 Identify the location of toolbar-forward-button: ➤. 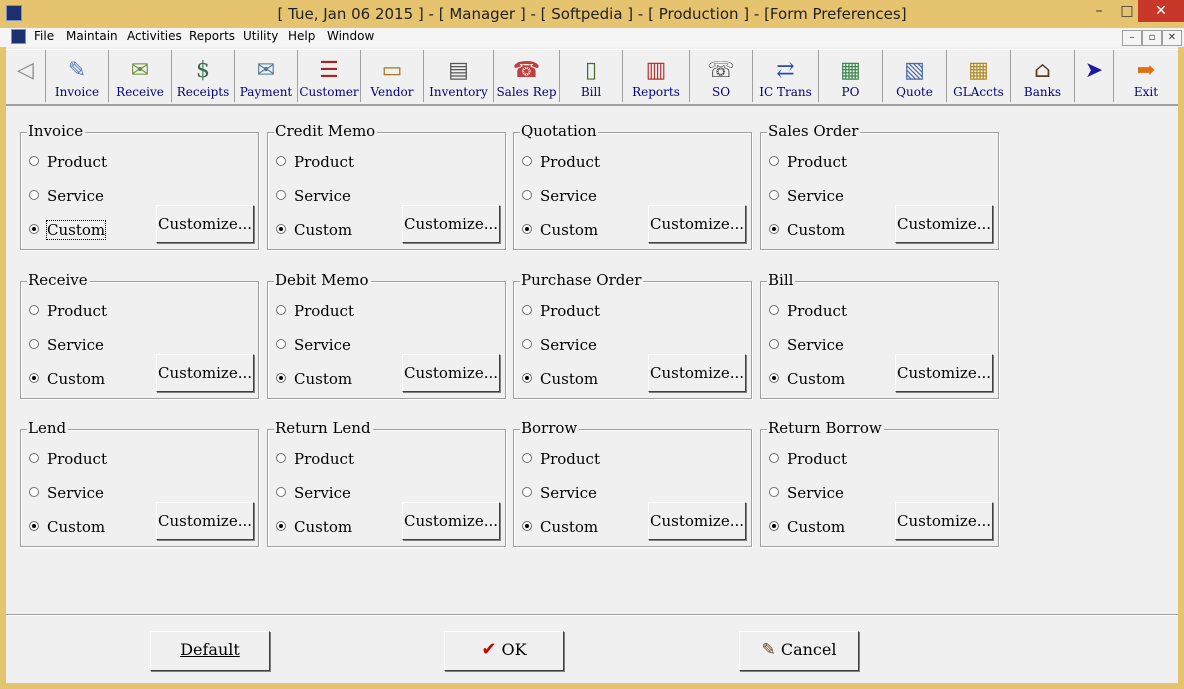
(1094, 76).